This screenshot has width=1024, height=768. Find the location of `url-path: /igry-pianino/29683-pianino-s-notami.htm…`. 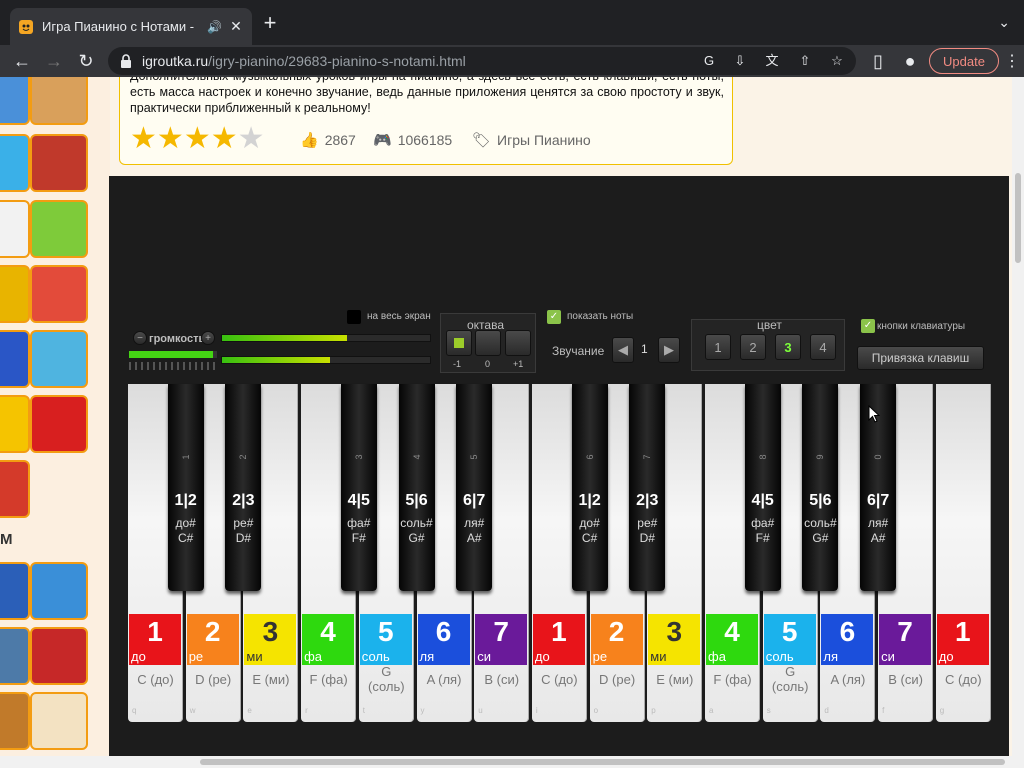

url-path: /igry-pianino/29683-pianino-s-notami.htm… is located at coordinates (337, 61).